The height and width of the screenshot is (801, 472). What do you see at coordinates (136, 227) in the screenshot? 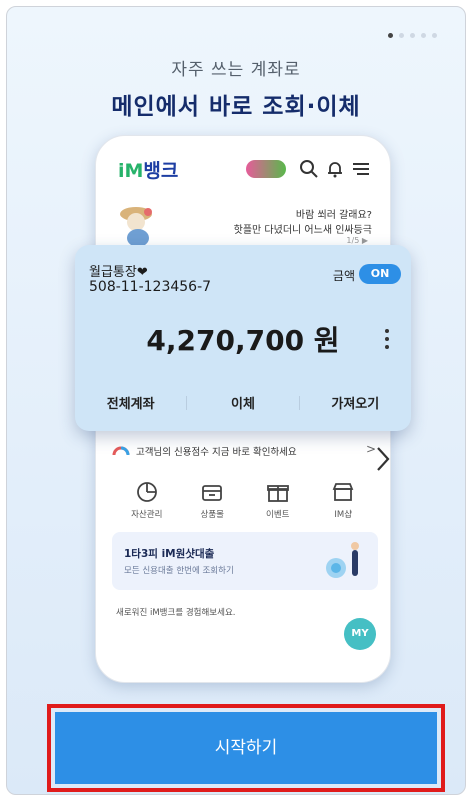
I see `mascot-icon` at bounding box center [136, 227].